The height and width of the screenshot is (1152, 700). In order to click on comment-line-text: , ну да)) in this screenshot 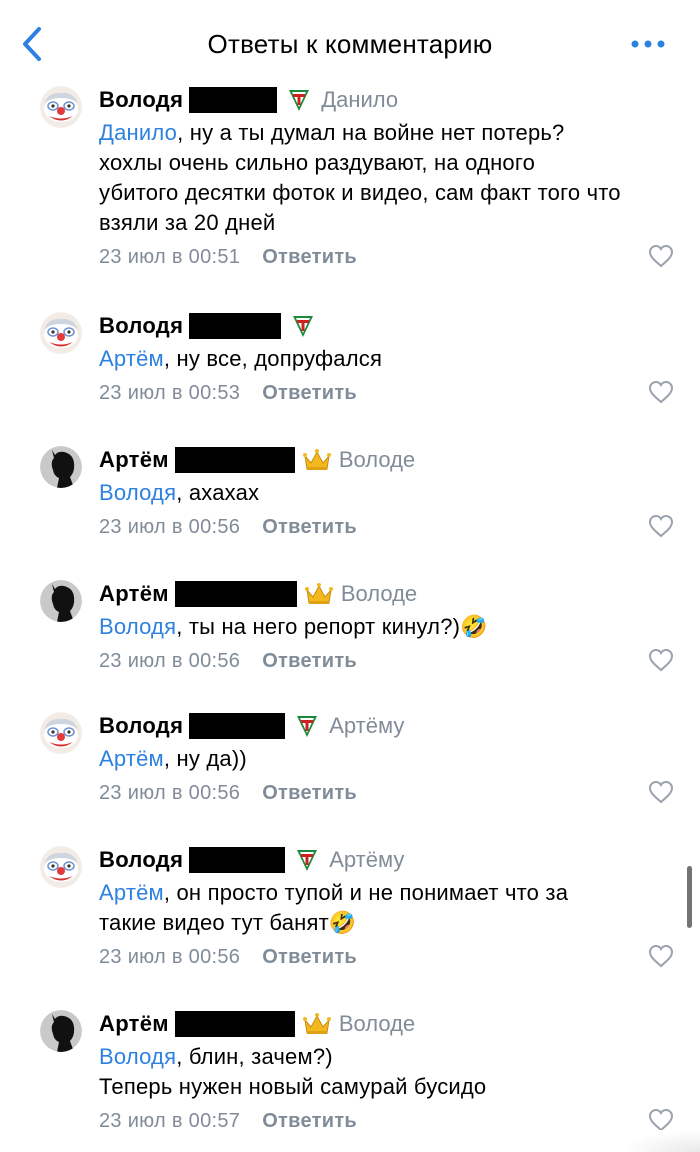, I will do `click(205, 758)`.